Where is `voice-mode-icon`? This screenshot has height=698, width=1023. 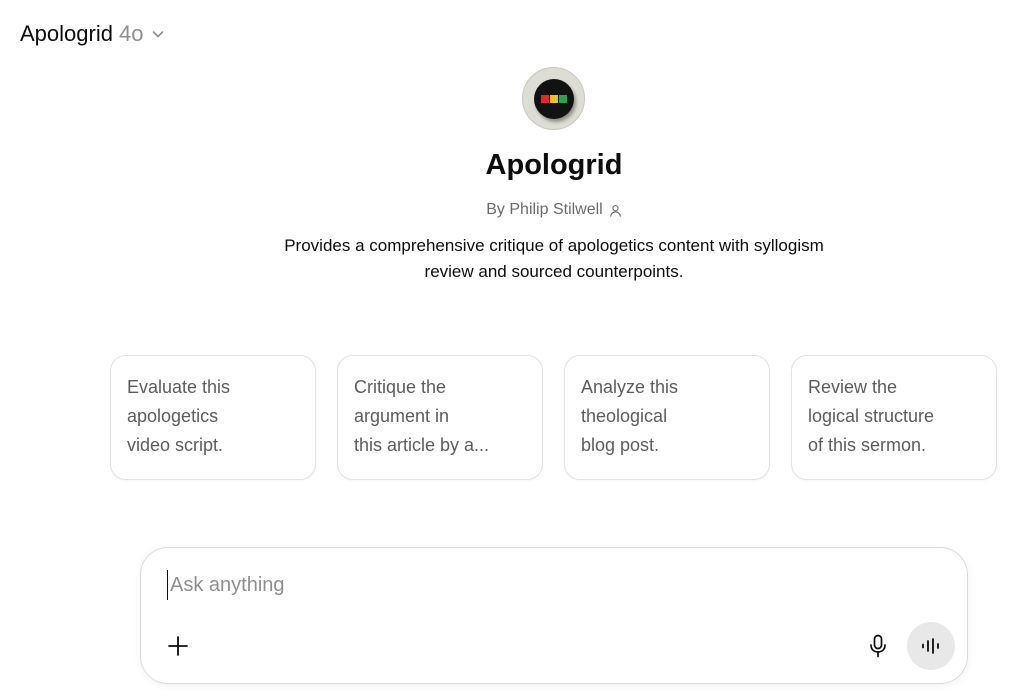 voice-mode-icon is located at coordinates (930, 646).